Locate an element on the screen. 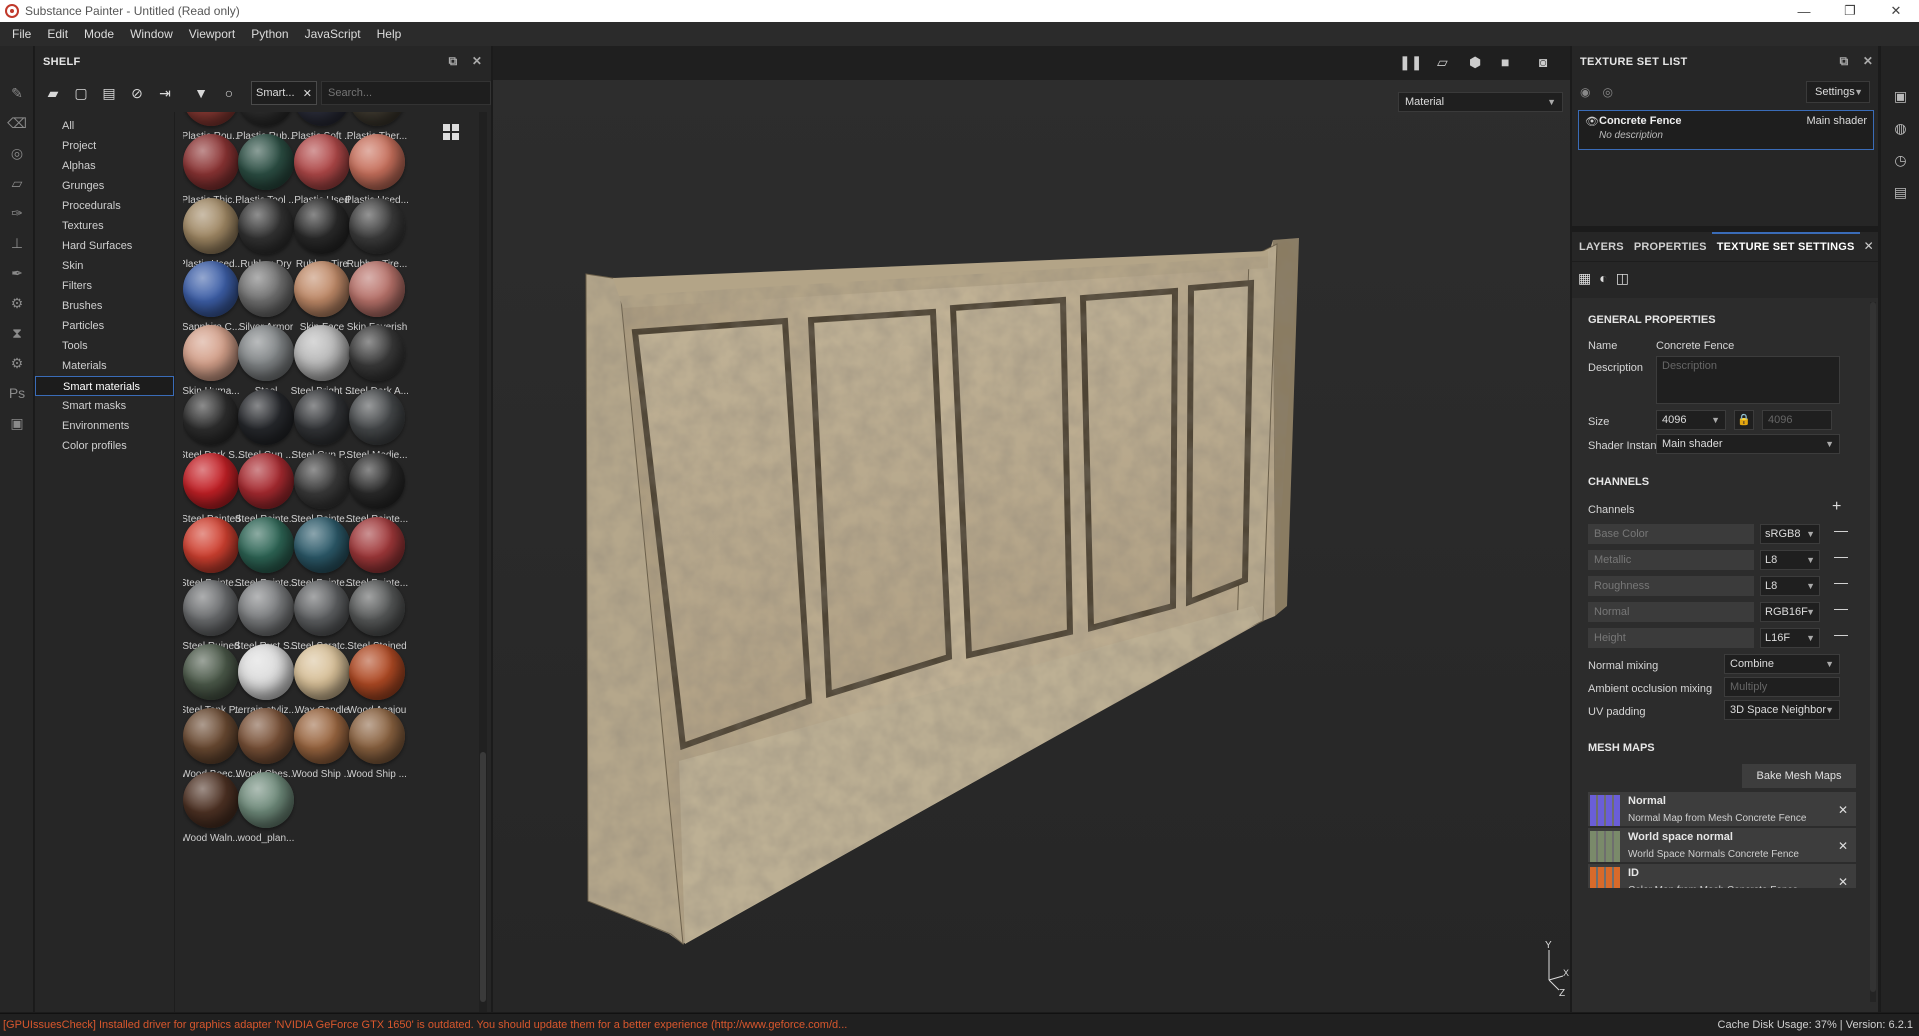 This screenshot has height=1036, width=1919. import-icon: ⇥ is located at coordinates (165, 93).